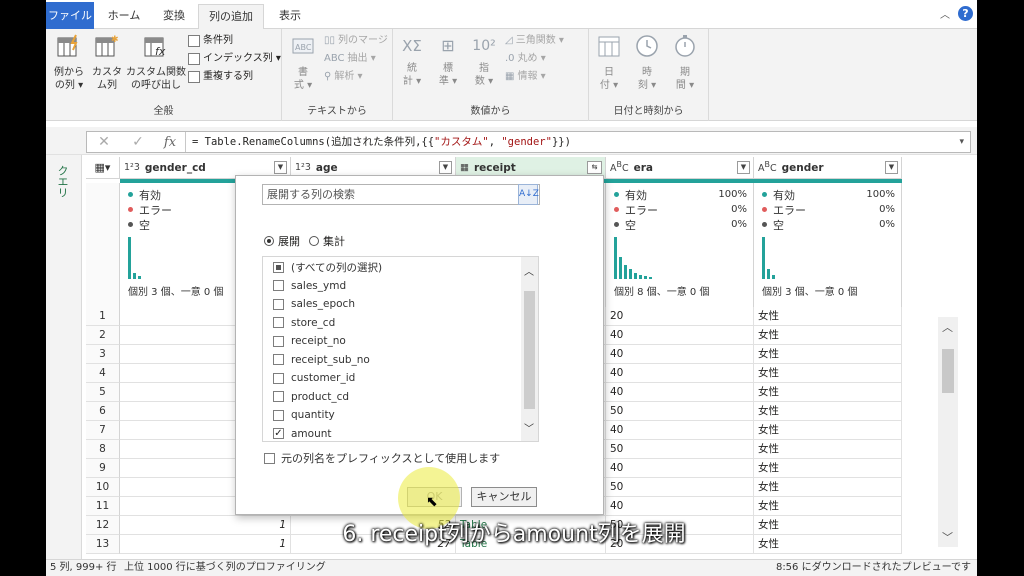 Image resolution: width=1024 pixels, height=576 pixels. Describe the element at coordinates (290, 16) in the screenshot. I see `tab-view: 表示` at that location.